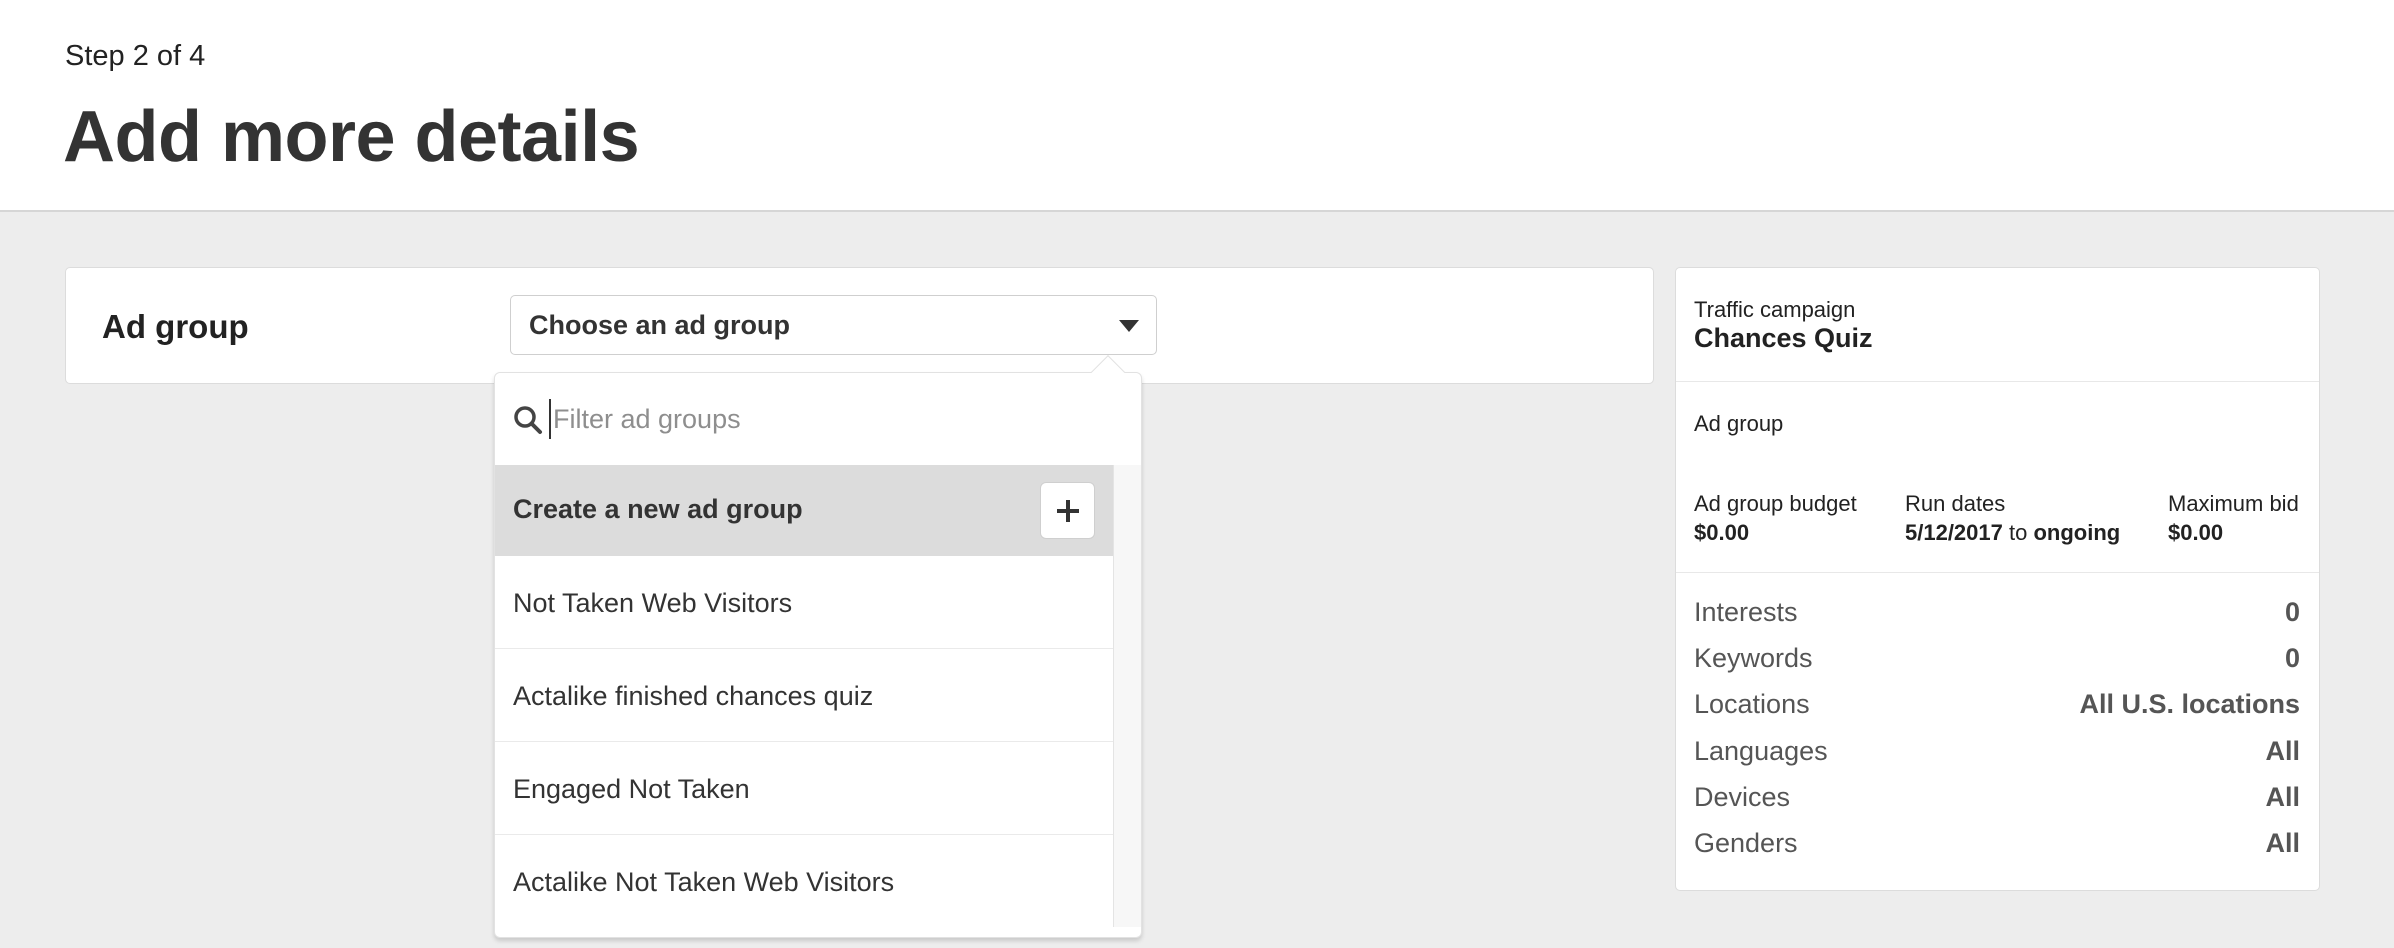 The height and width of the screenshot is (948, 2394). What do you see at coordinates (1761, 750) in the screenshot?
I see `targeting-label: Languages` at bounding box center [1761, 750].